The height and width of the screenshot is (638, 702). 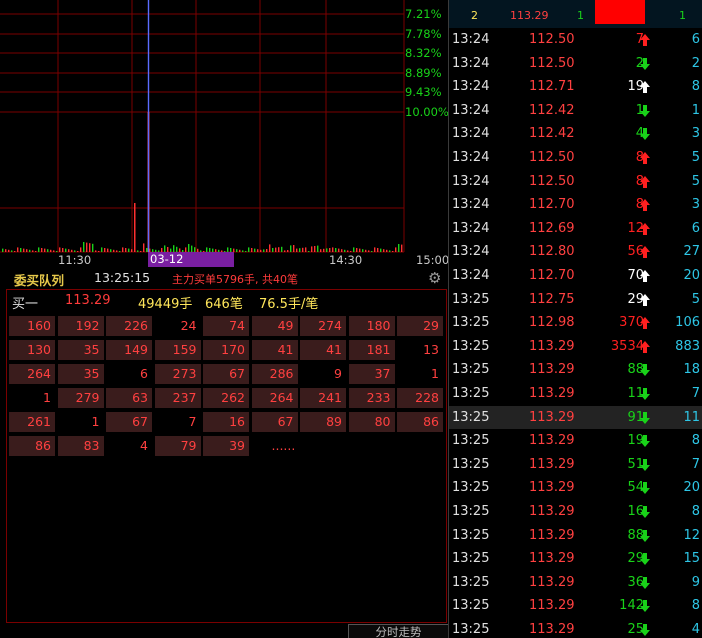 What do you see at coordinates (274, 374) in the screenshot?
I see `queue-cell: 286` at bounding box center [274, 374].